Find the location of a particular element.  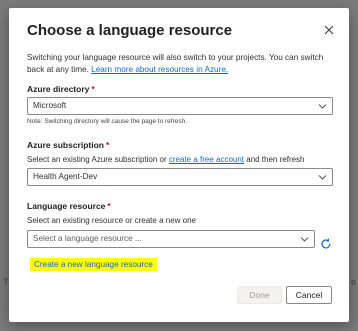

background-text-fragment: e is located at coordinates (353, 282).